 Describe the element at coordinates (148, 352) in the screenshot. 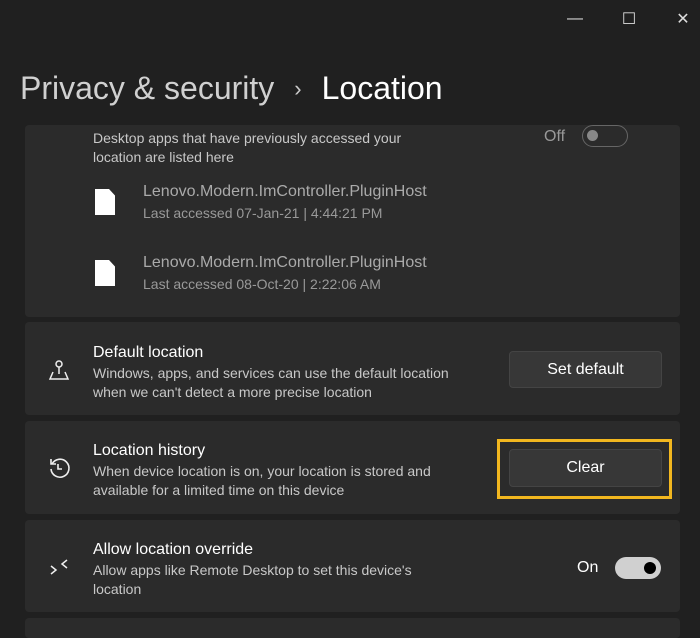

I see `default-location-title: Default location` at that location.